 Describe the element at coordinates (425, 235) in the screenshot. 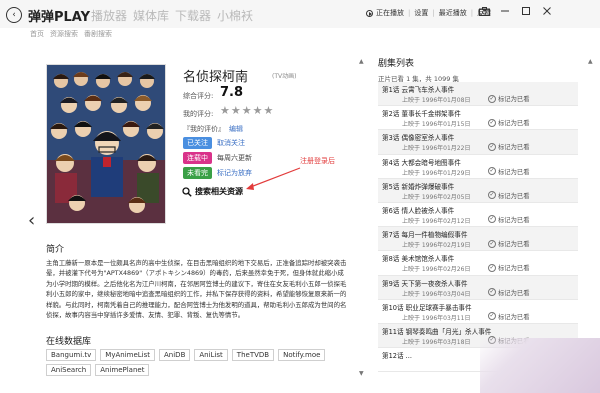

I see `episode-title: 第7话 每月一件植物编假事件` at that location.